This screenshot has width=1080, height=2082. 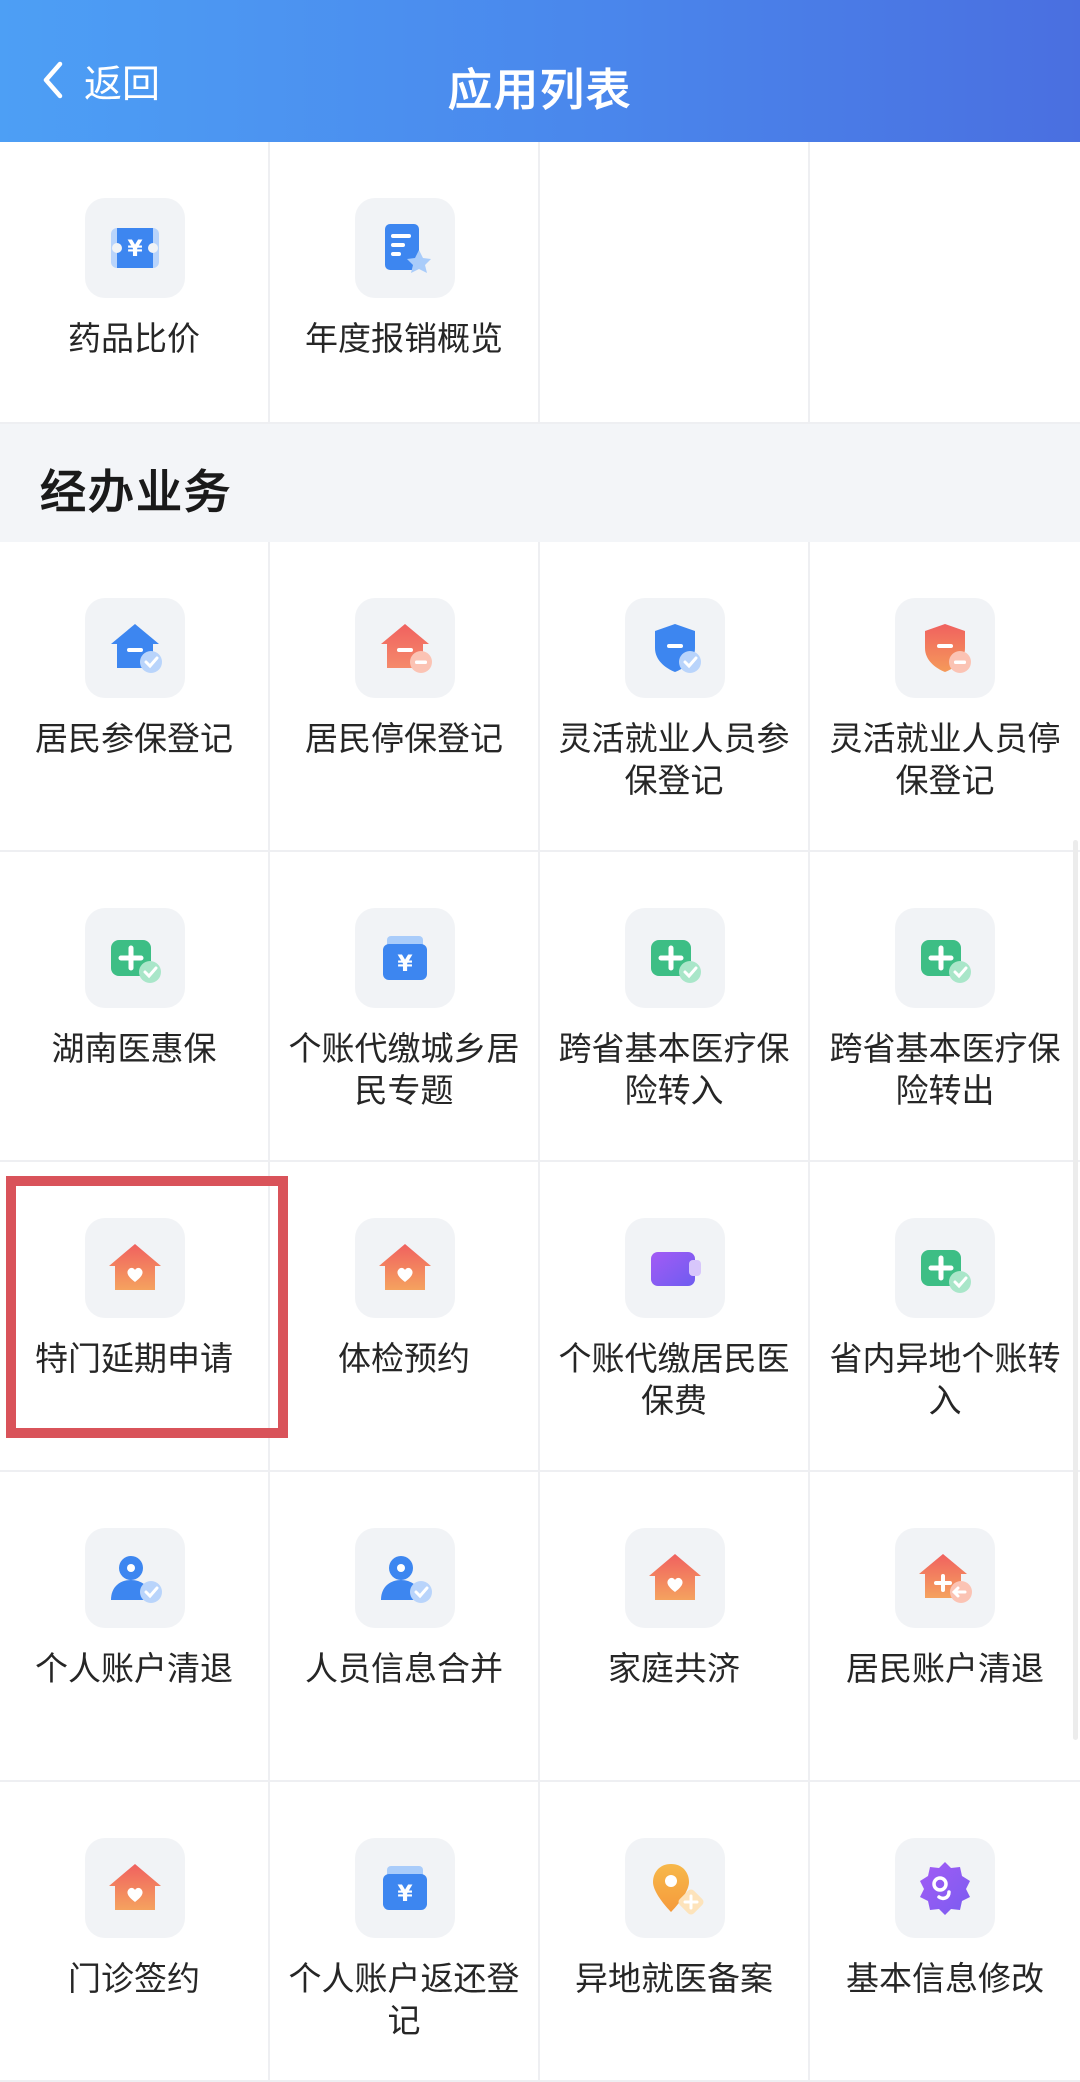 What do you see at coordinates (404, 338) in the screenshot?
I see `app-item-label: 年度报销概览` at bounding box center [404, 338].